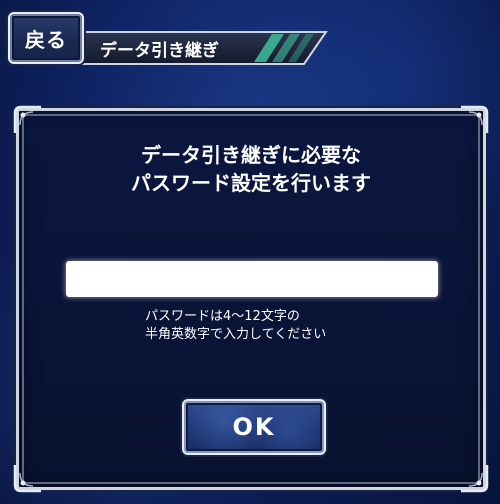  Describe the element at coordinates (235, 326) in the screenshot. I see `password-hint: パスワードは4～12文字の 半角英数字で入力してください` at that location.